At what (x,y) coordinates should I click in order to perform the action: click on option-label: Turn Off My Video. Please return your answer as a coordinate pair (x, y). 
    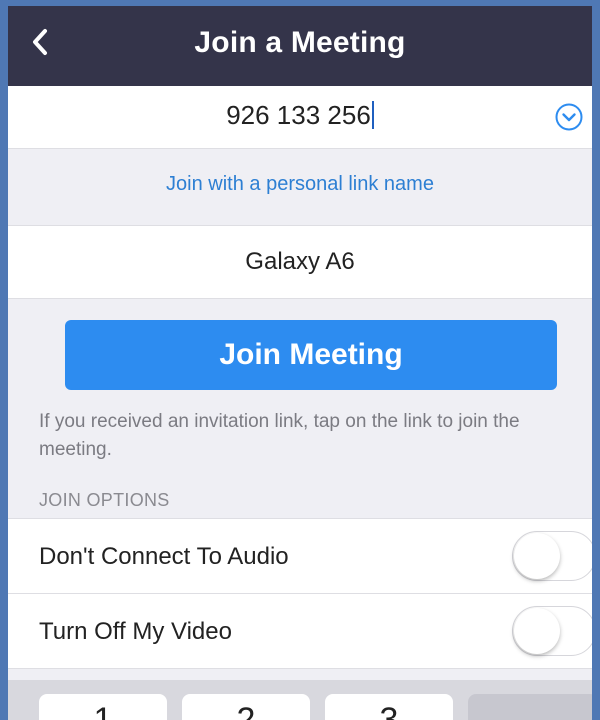
    Looking at the image, I should click on (135, 631).